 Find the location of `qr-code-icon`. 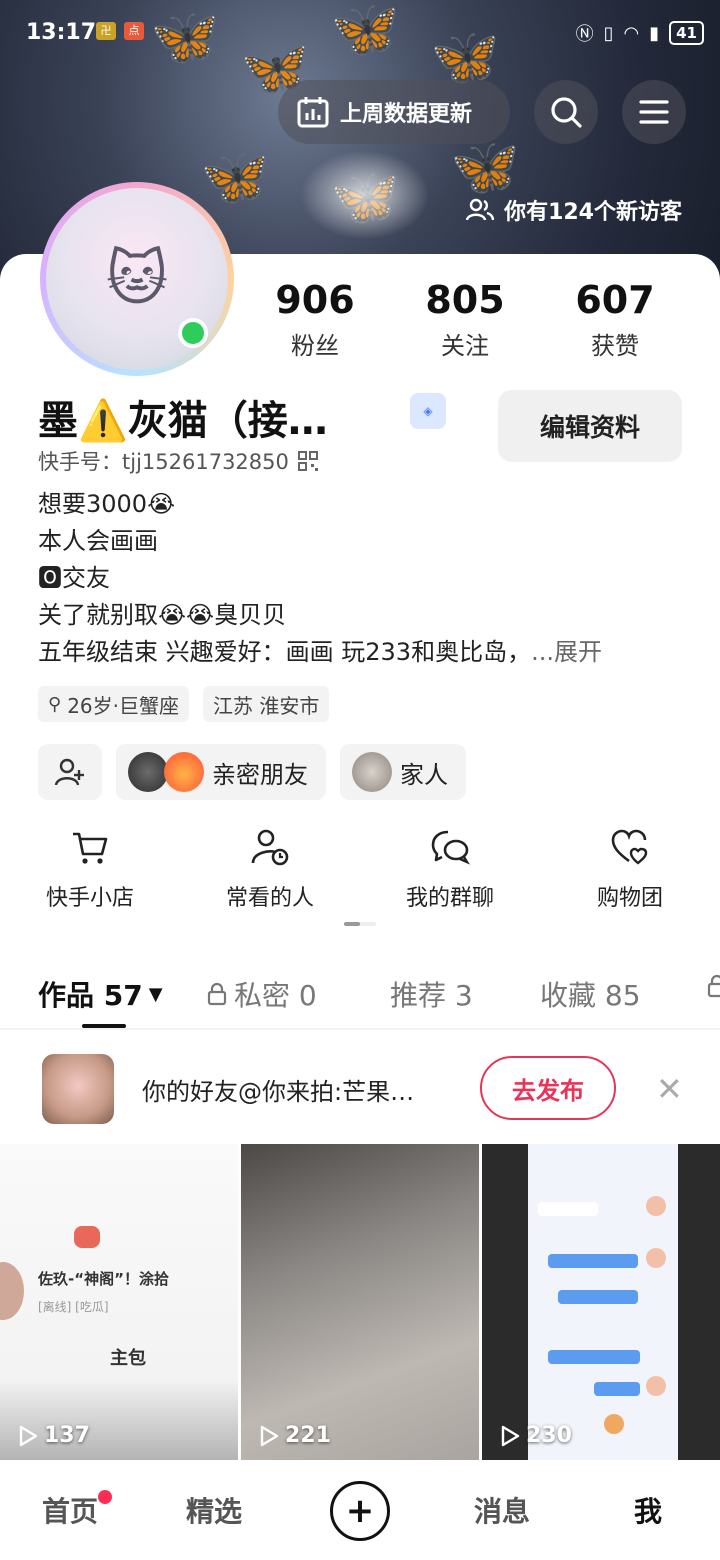

qr-code-icon is located at coordinates (308, 461).